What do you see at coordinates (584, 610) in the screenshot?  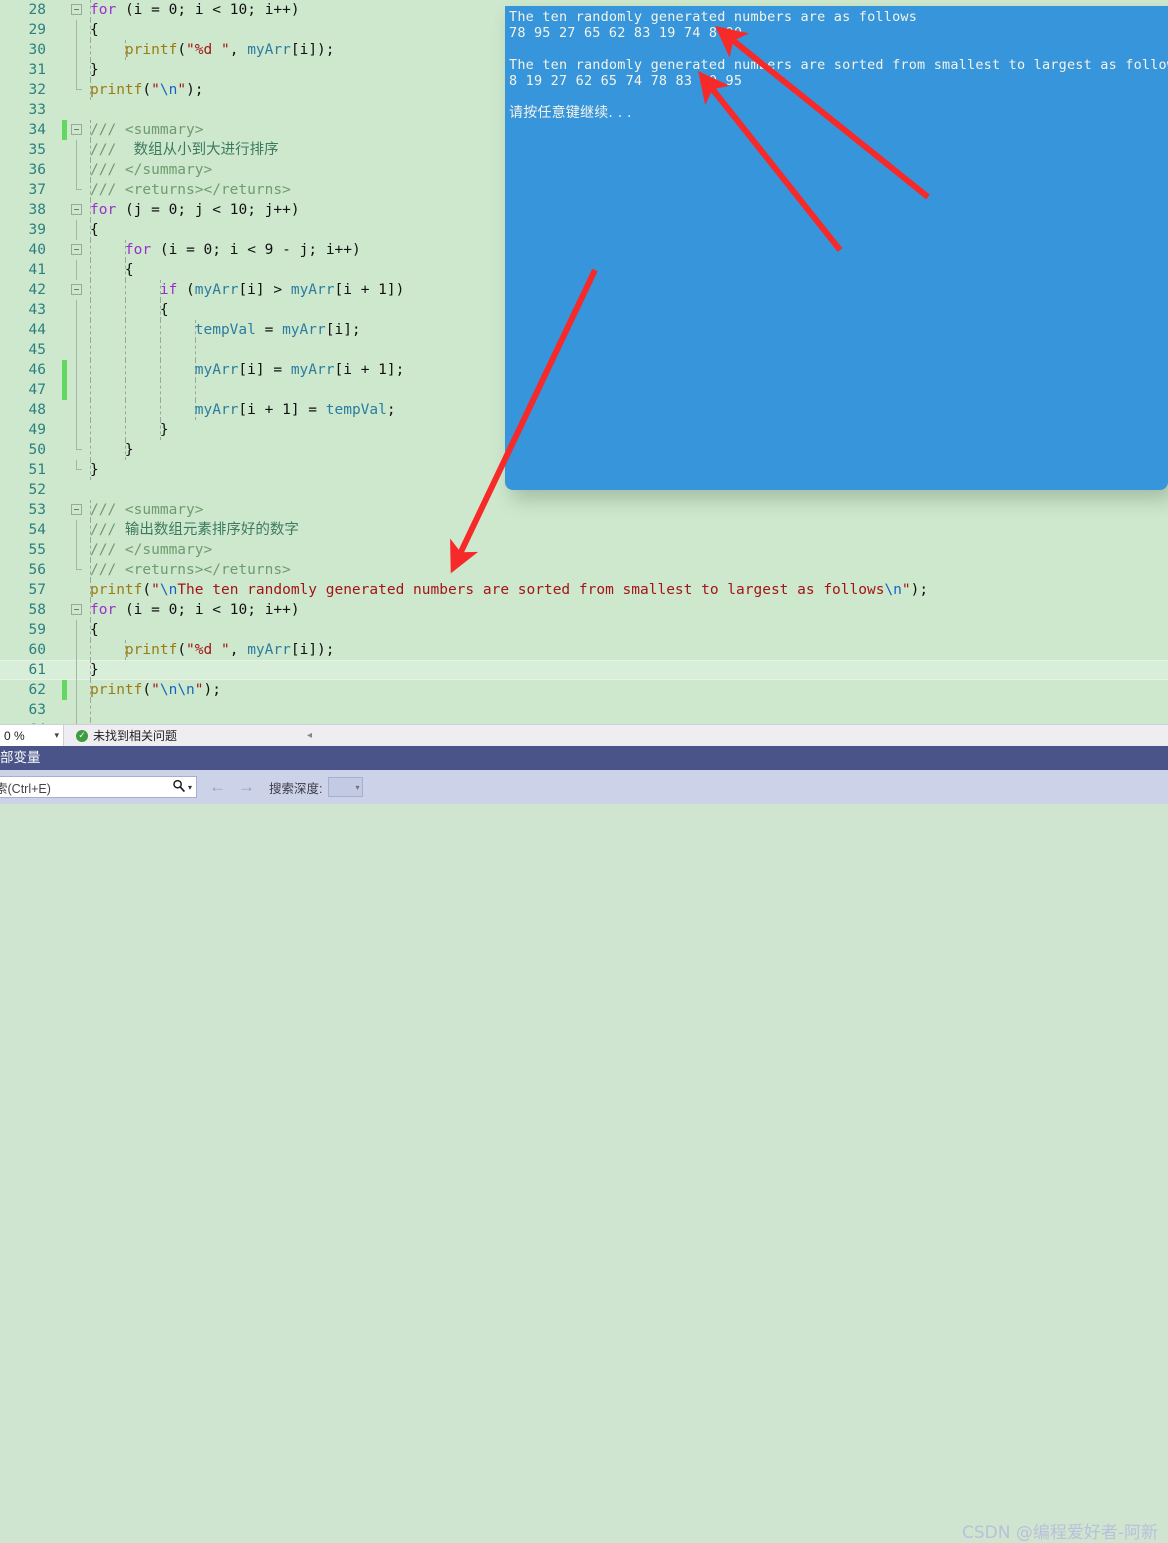 I see `code-line: 58 for (i = 0; i < 10; i++)` at bounding box center [584, 610].